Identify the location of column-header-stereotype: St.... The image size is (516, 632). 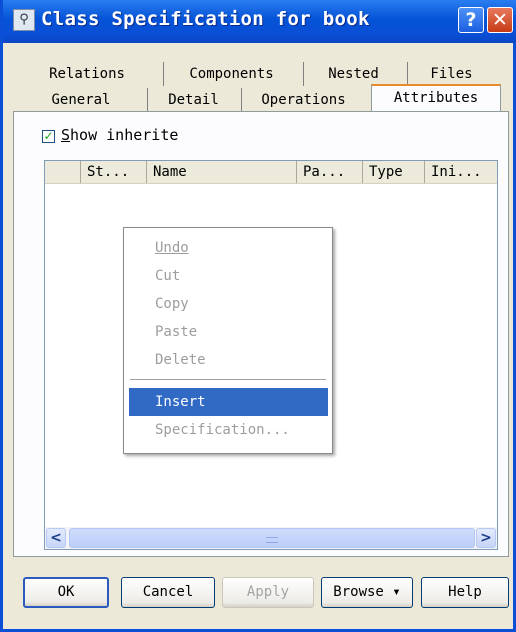
(114, 172).